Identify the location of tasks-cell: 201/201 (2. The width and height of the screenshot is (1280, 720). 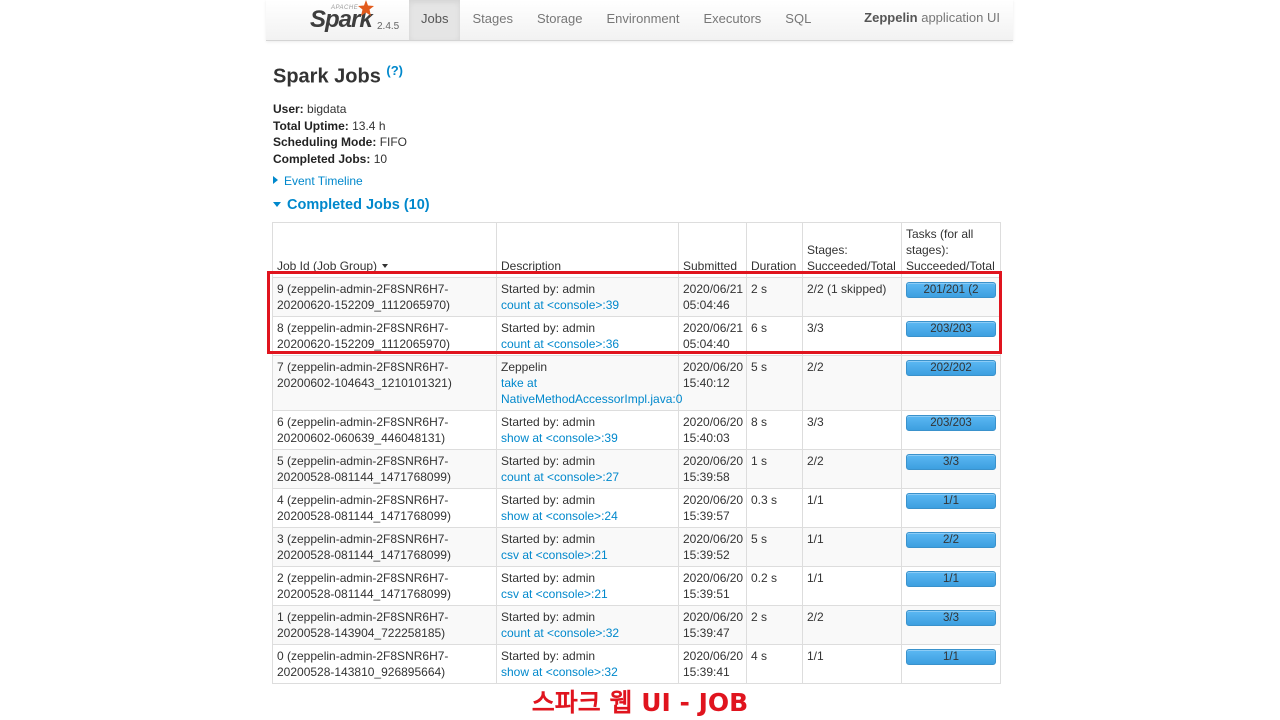
(951, 297).